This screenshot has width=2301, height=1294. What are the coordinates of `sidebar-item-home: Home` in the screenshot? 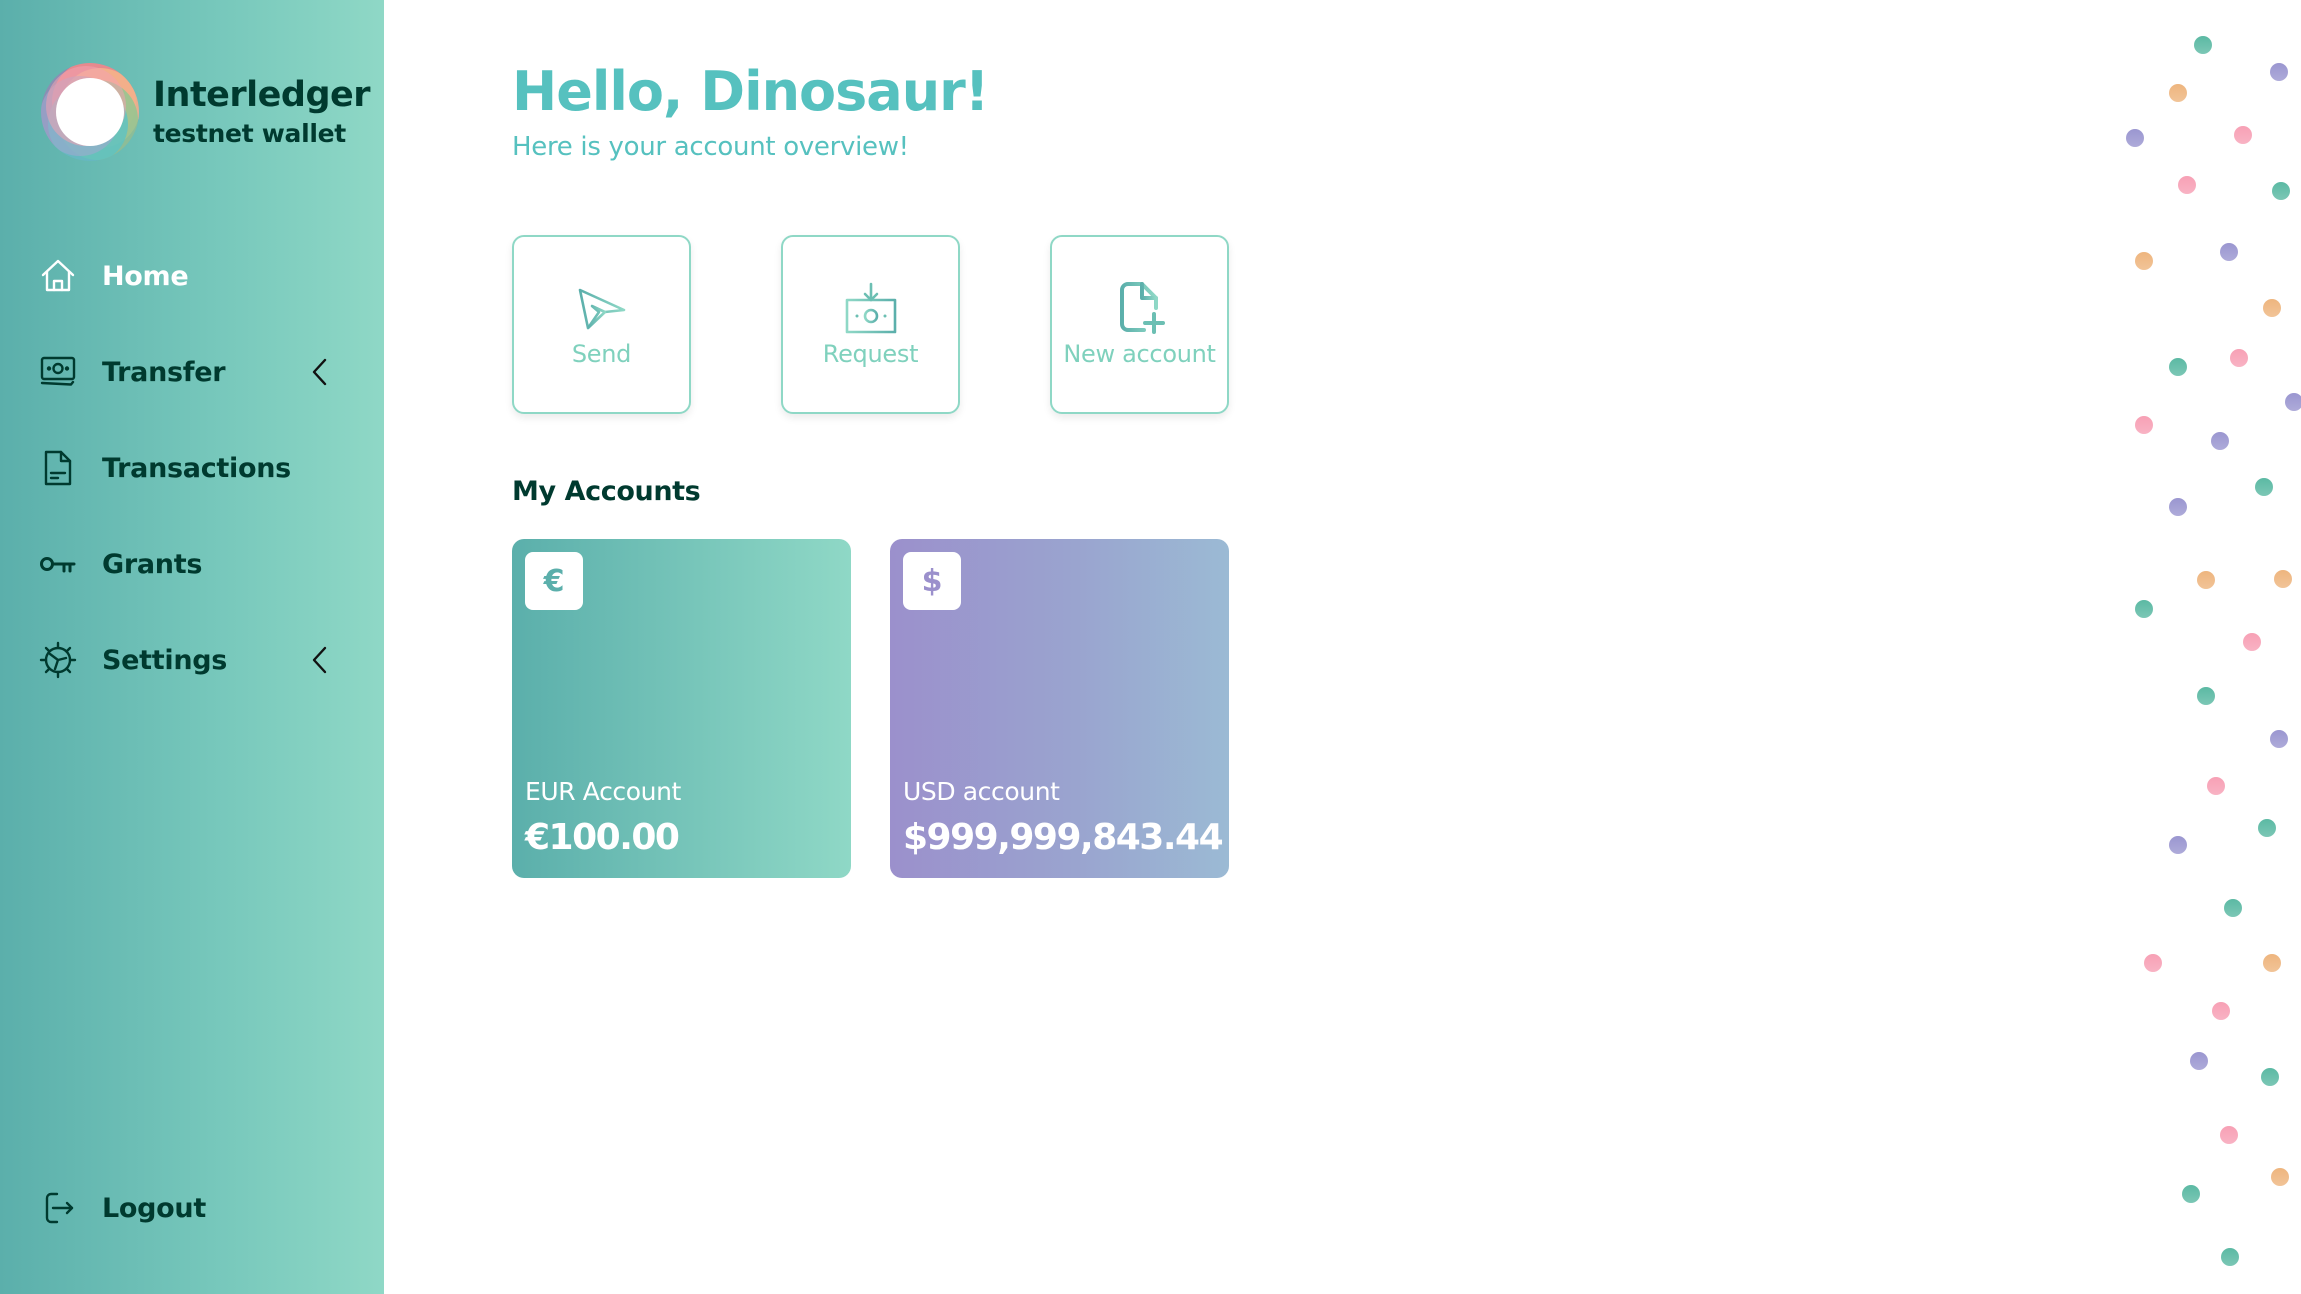 It's located at (193, 276).